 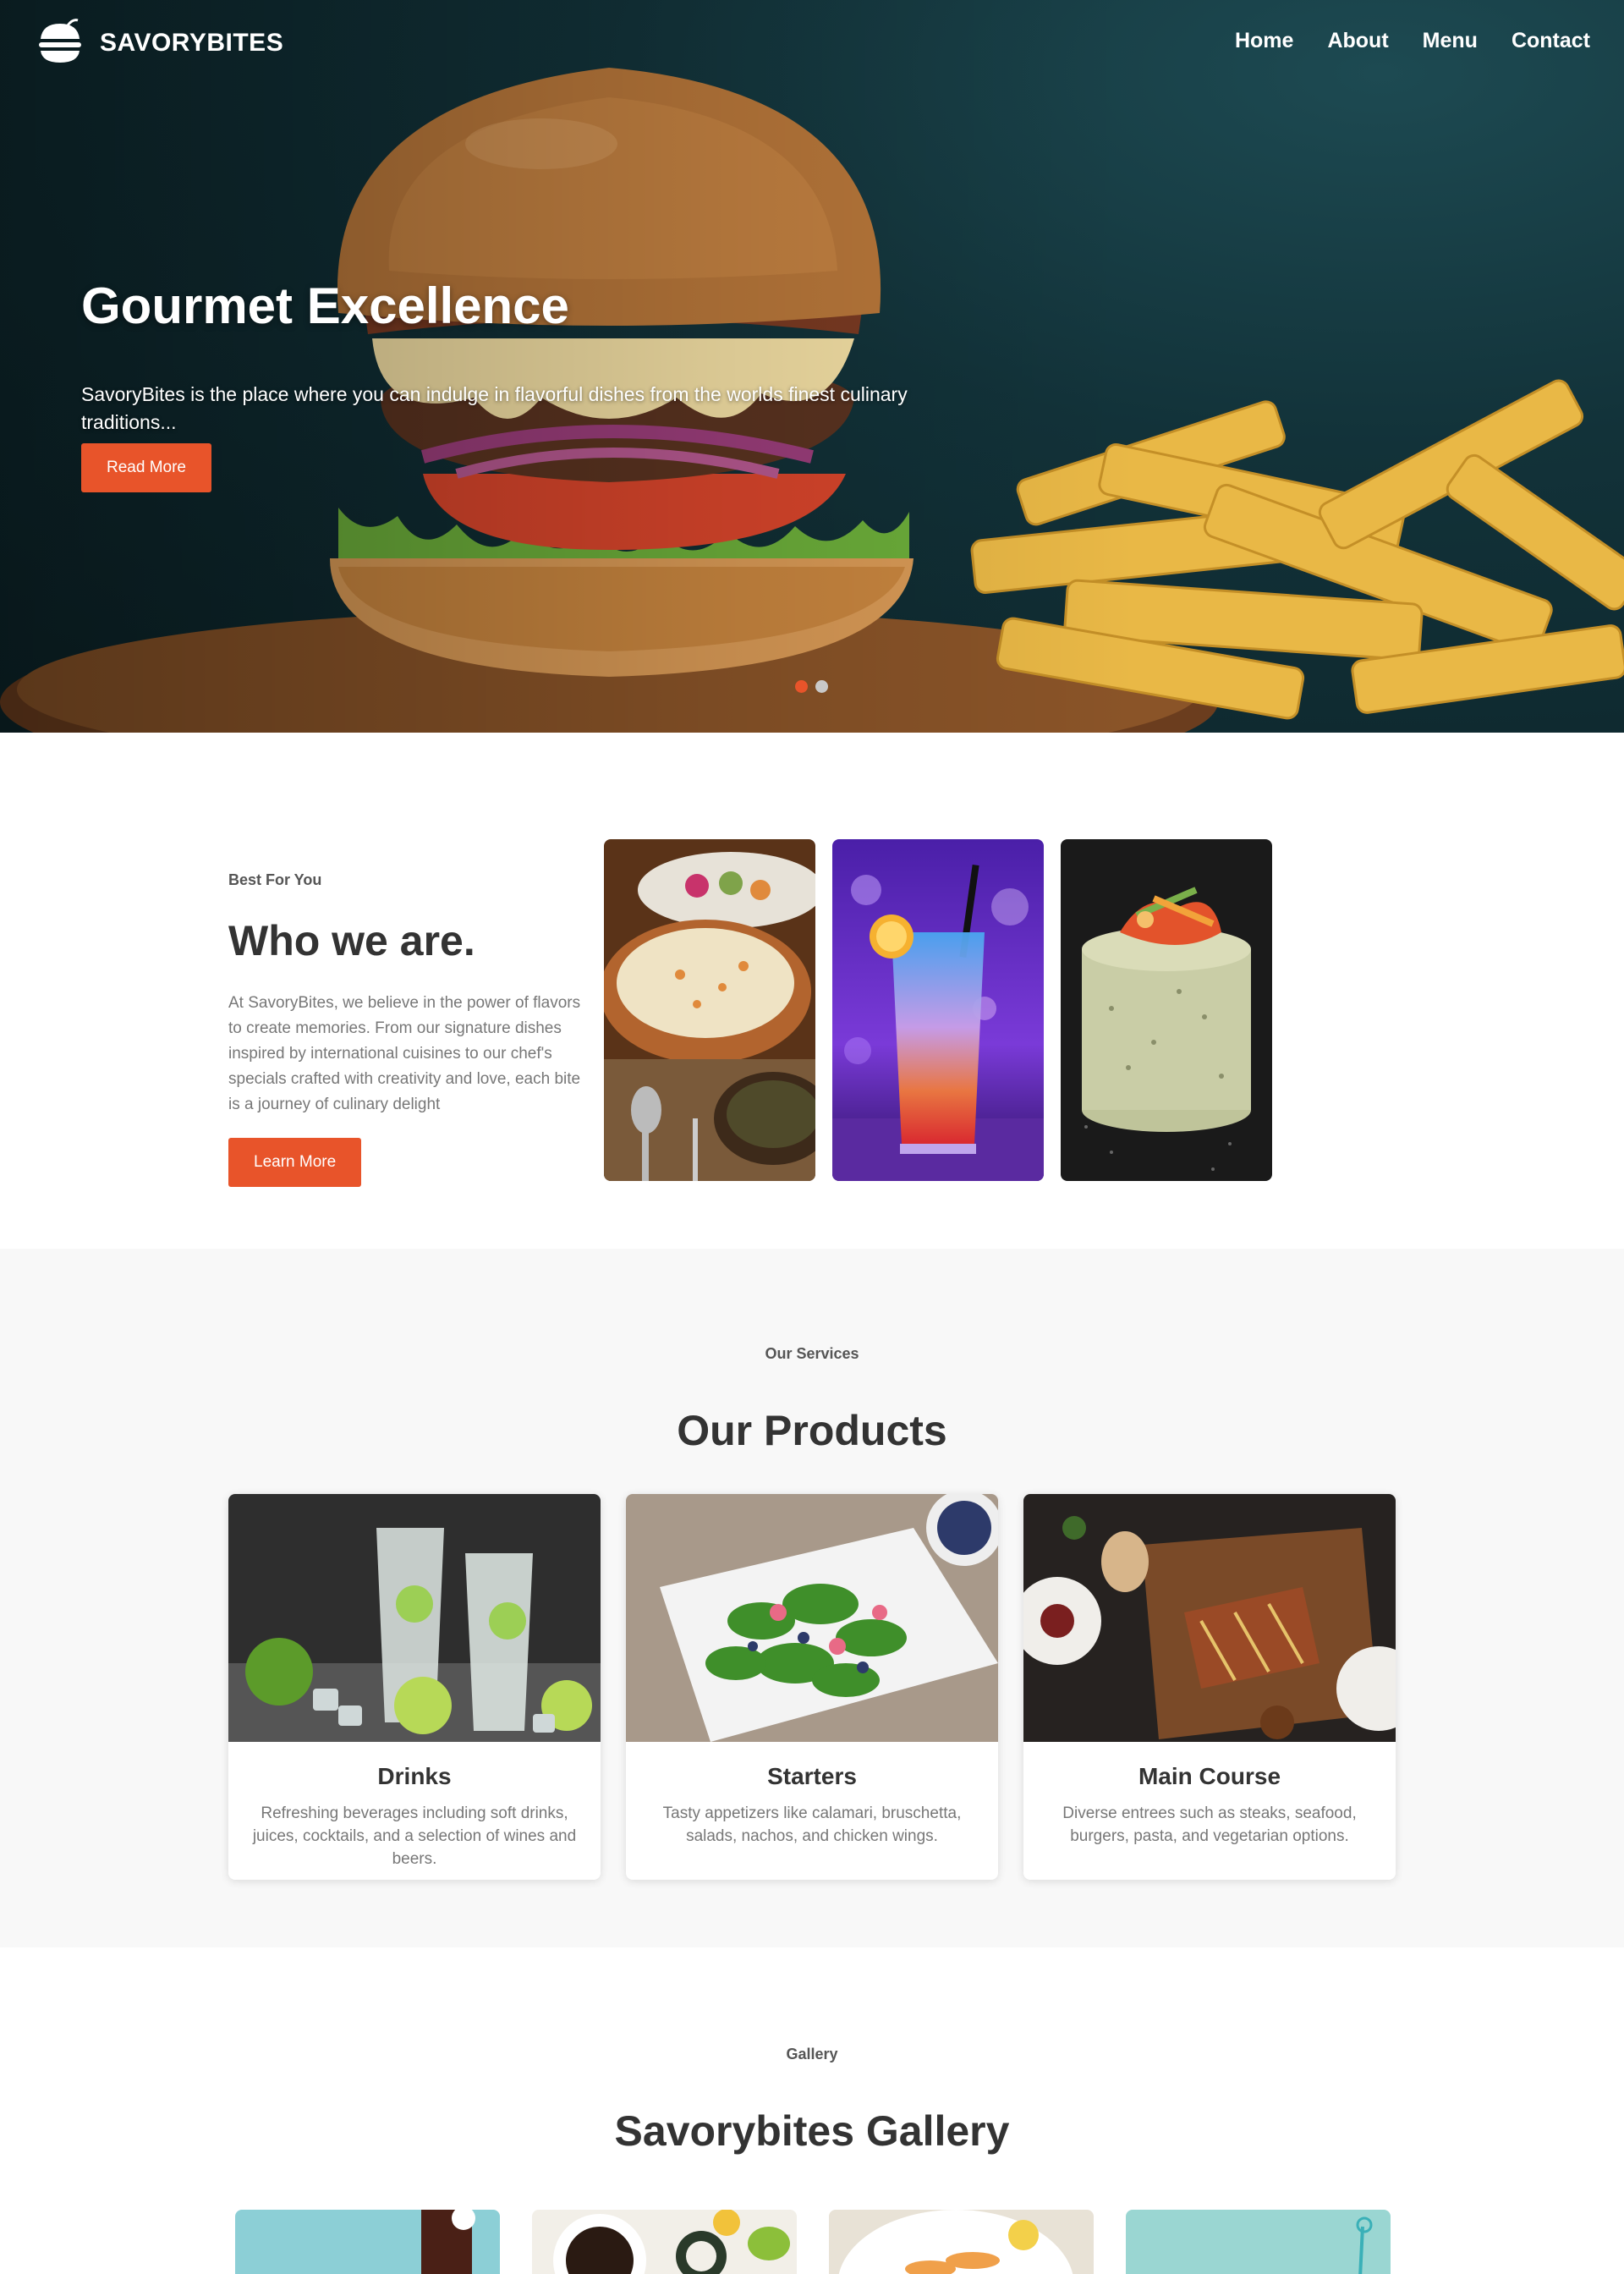 I want to click on brand-logo: SAVORYBITES, so click(x=158, y=43).